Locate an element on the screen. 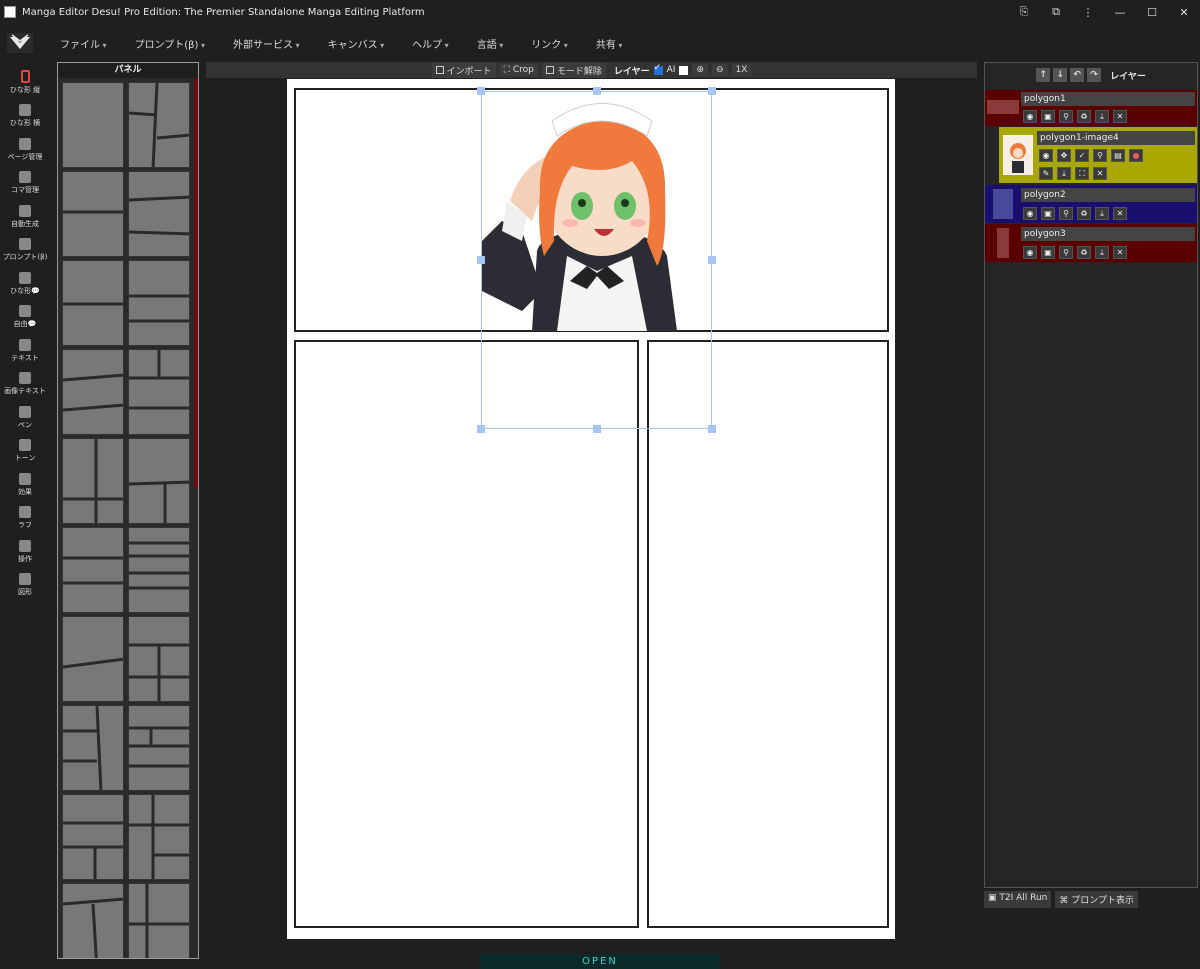 The image size is (1200, 969). tool-11: トーン is located at coordinates (25, 452).